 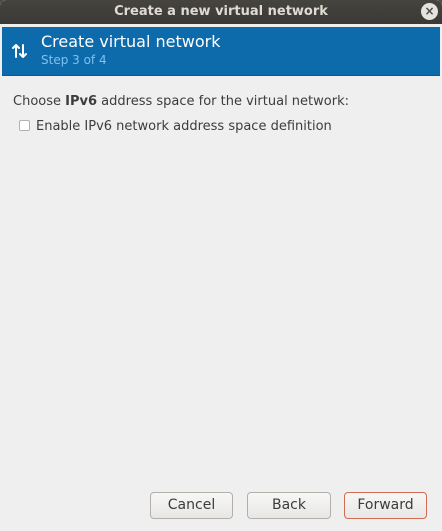 I want to click on close-button: ×, so click(x=429, y=11).